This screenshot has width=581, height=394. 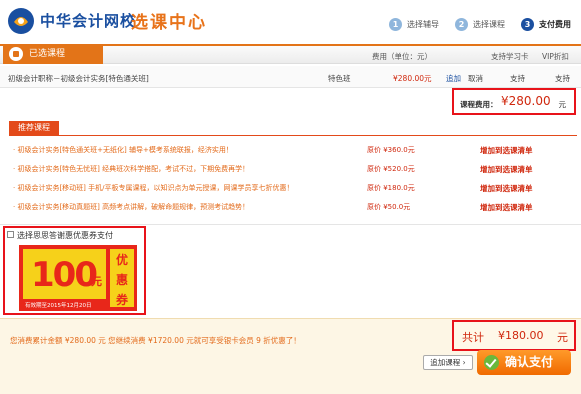 What do you see at coordinates (475, 78) in the screenshot?
I see `cancel-link: 取消` at bounding box center [475, 78].